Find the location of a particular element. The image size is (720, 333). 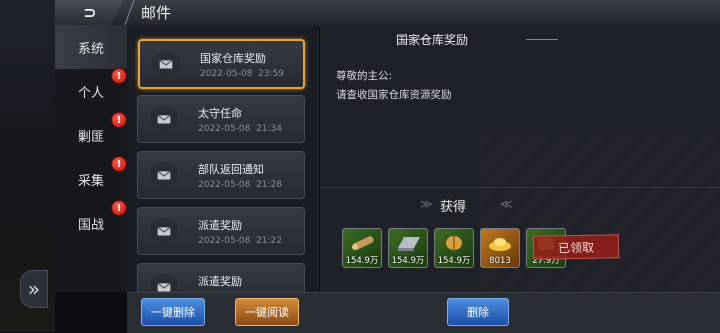

back-button: ⊃ is located at coordinates (89, 12).